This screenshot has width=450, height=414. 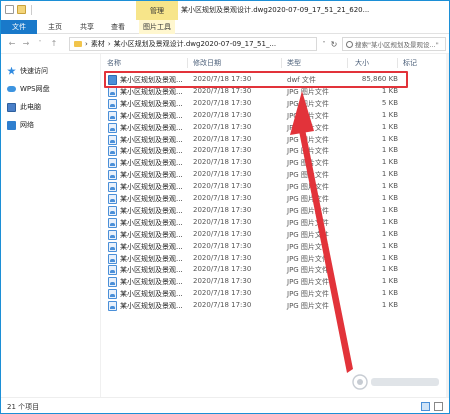 What do you see at coordinates (35, 89) in the screenshot?
I see `nav-item-label: WPS网盘` at bounding box center [35, 89].